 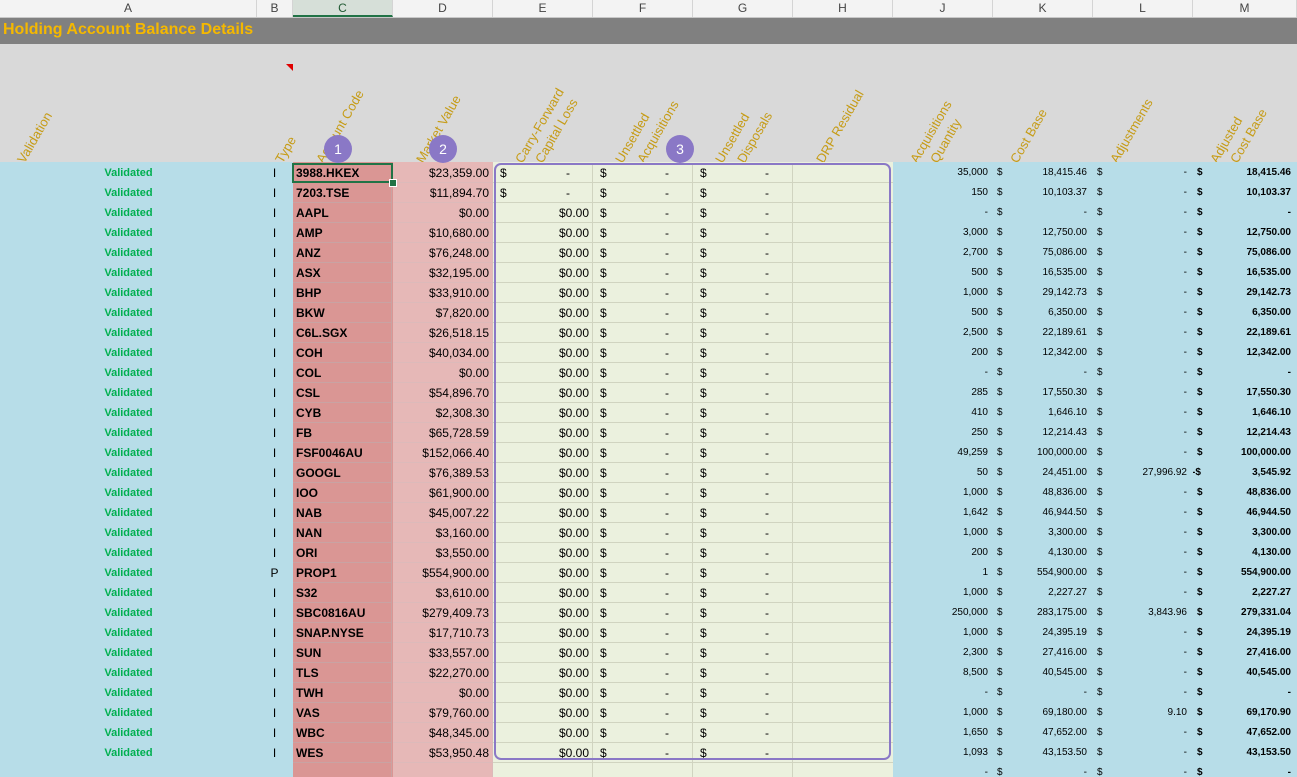 I want to click on acquisitions-quantity-cell: 500, so click(x=943, y=313).